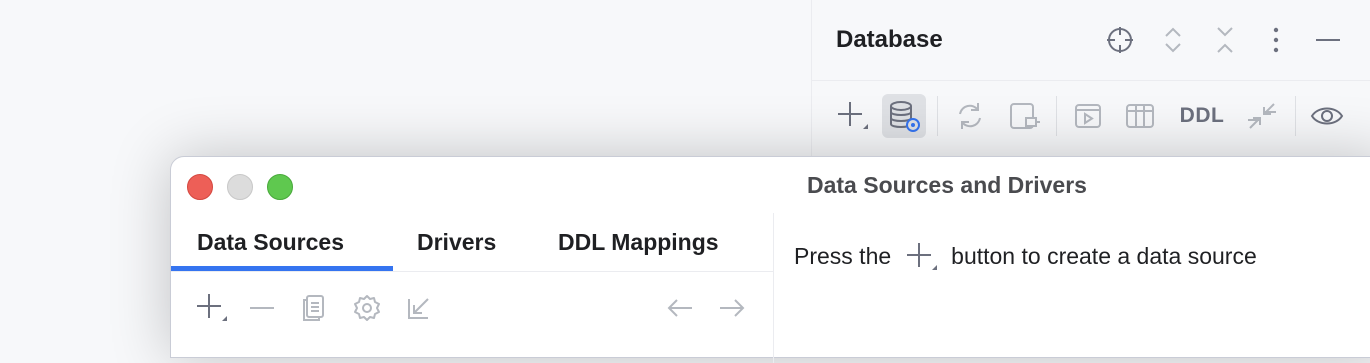 This screenshot has width=1370, height=363. I want to click on disconnect-icon, so click(1024, 116).